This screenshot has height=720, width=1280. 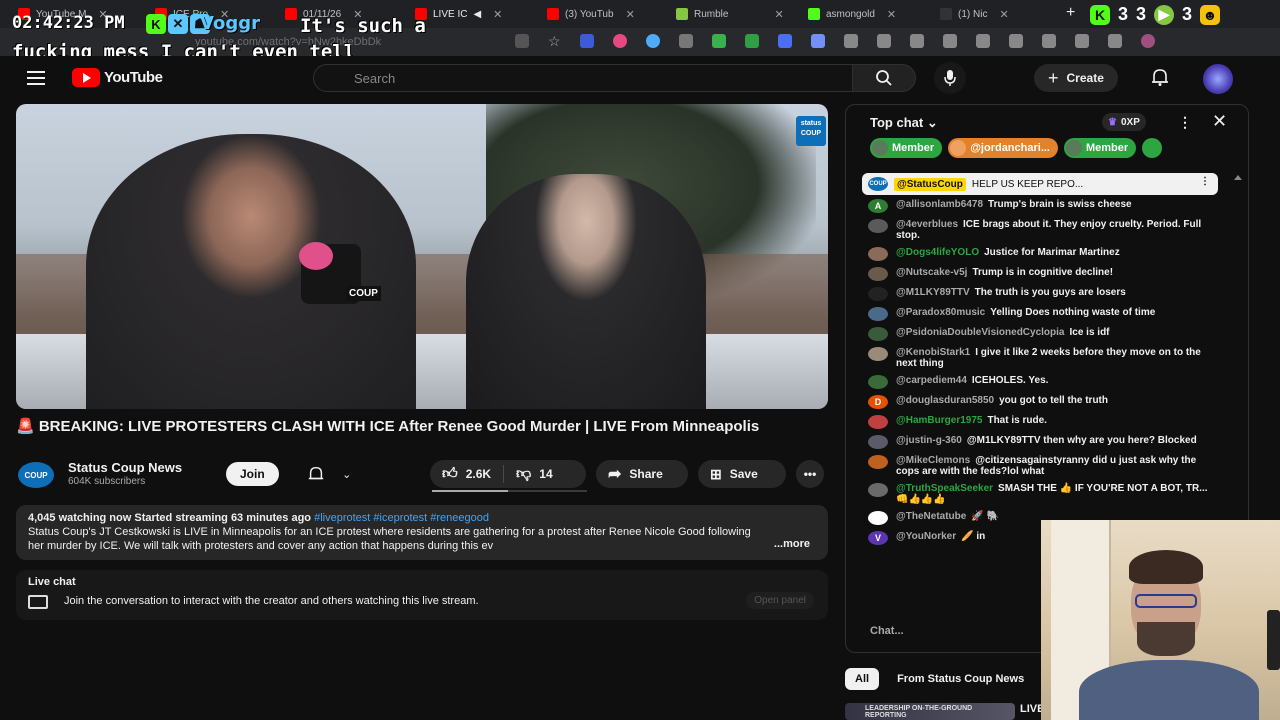 What do you see at coordinates (125, 467) in the screenshot?
I see `channel-name: Status Coup News` at bounding box center [125, 467].